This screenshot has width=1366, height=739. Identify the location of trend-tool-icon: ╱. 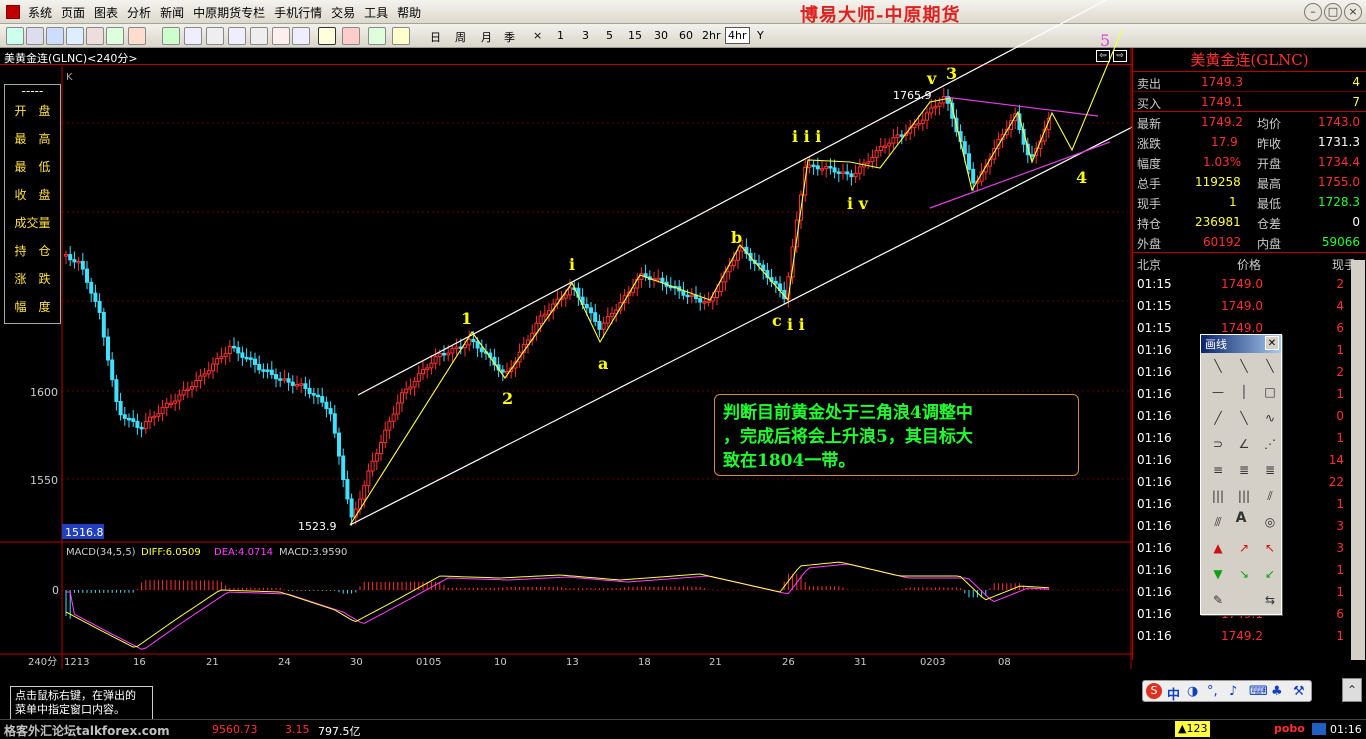
(1218, 418).